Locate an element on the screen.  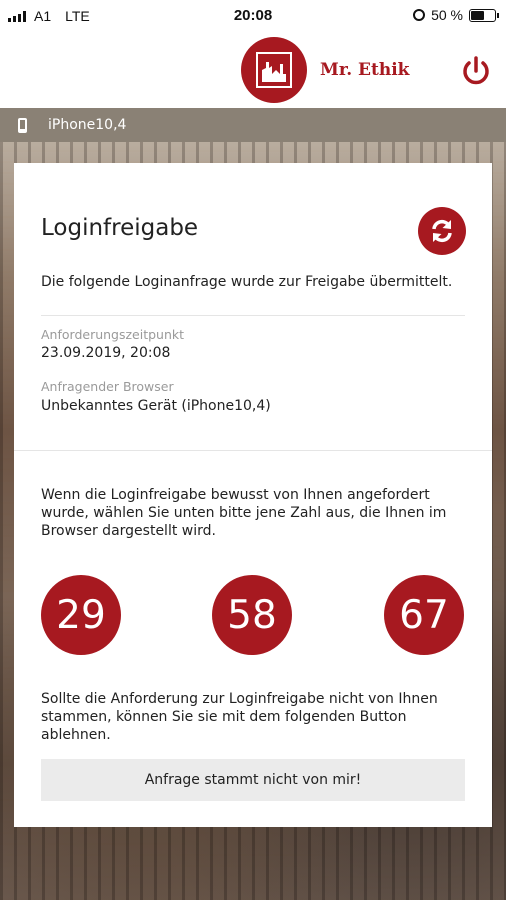
number-choice-button: 58 is located at coordinates (252, 615).